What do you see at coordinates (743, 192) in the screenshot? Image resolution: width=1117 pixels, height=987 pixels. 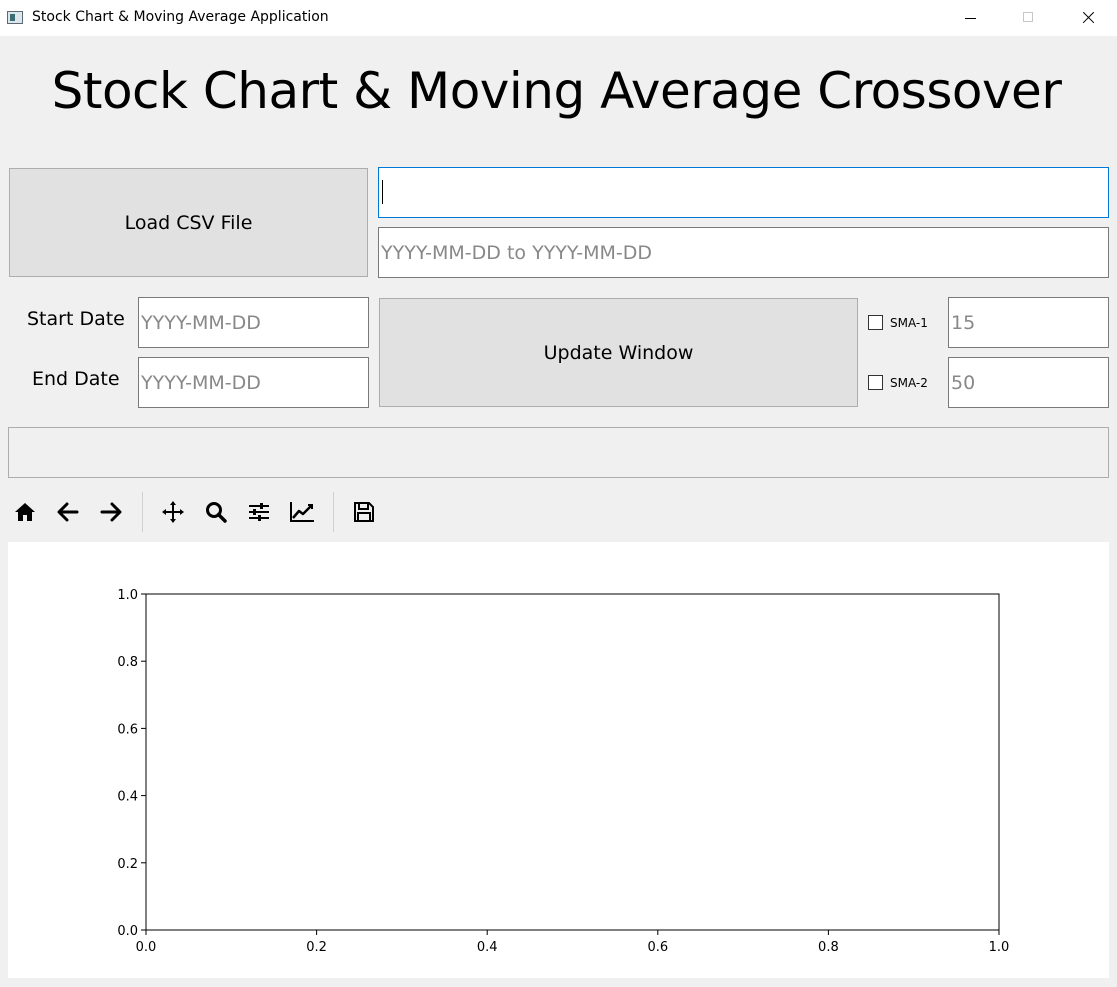 I see `file-path-input` at bounding box center [743, 192].